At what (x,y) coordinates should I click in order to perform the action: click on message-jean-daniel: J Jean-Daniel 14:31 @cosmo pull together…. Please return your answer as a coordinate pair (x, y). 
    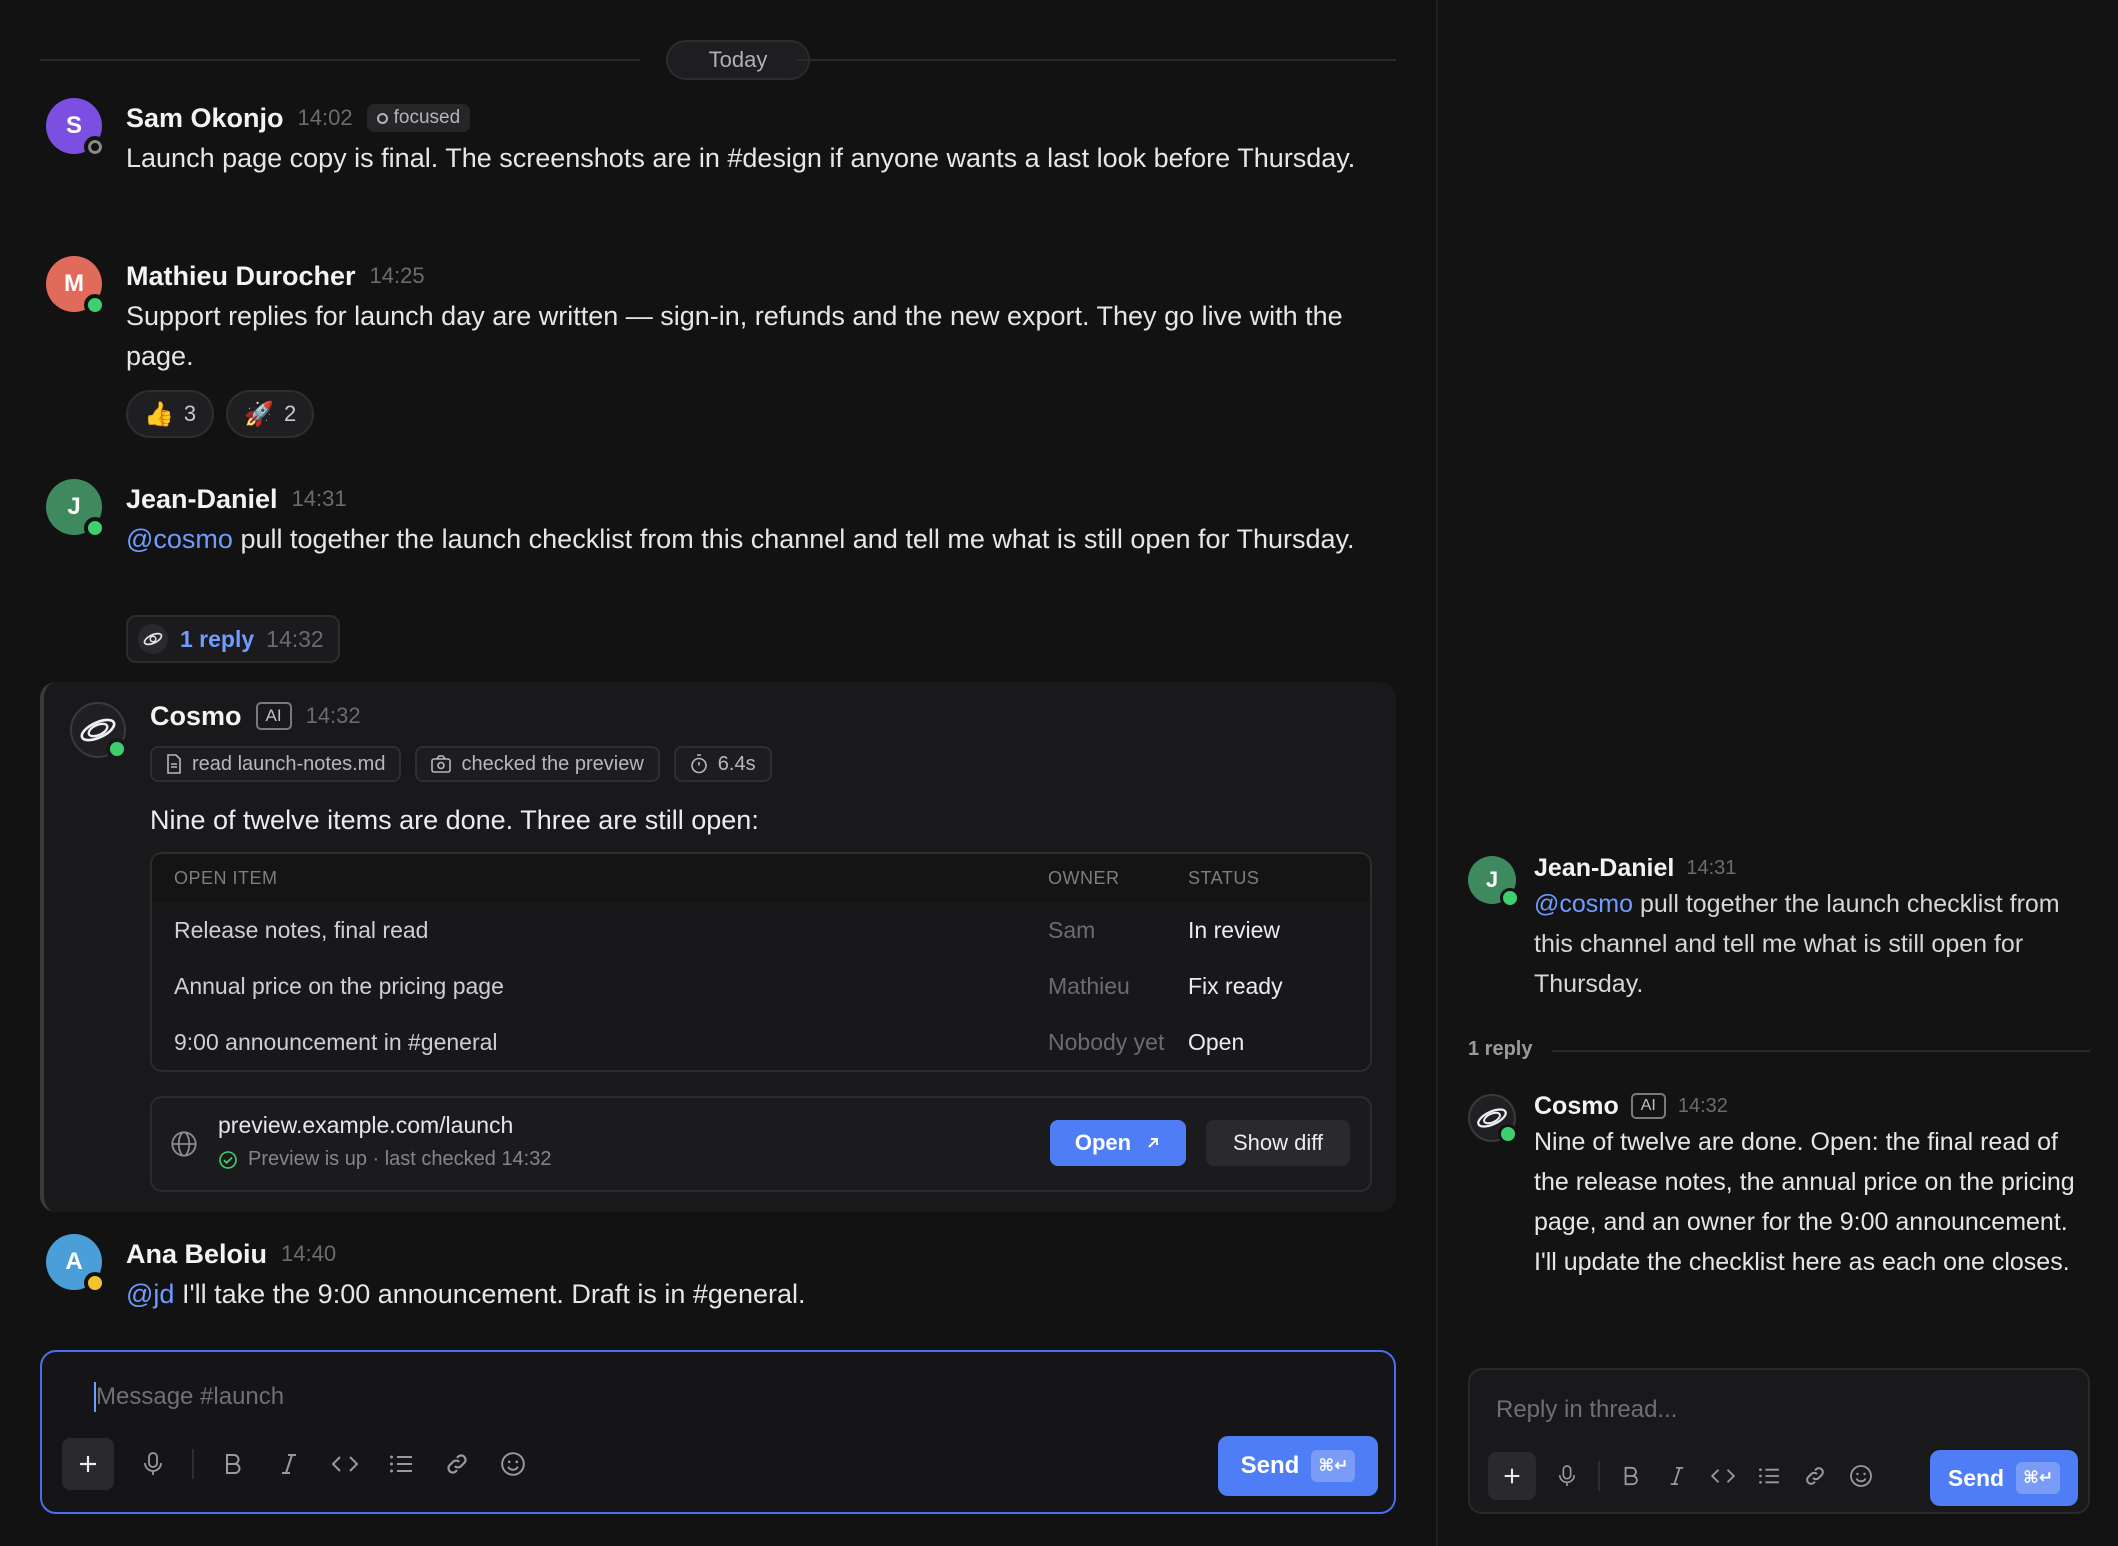
    Looking at the image, I should click on (716, 572).